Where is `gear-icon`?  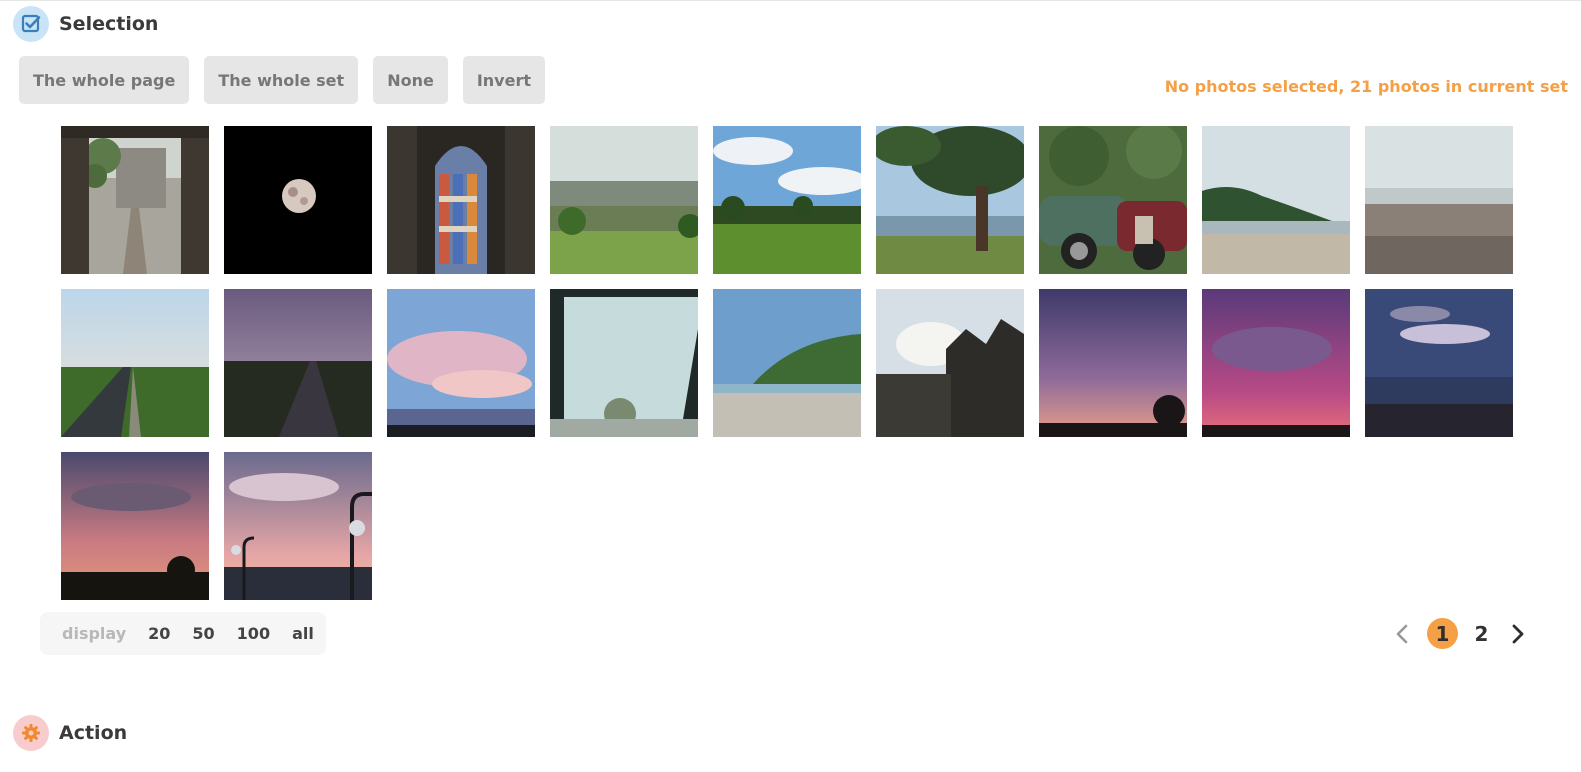 gear-icon is located at coordinates (31, 733).